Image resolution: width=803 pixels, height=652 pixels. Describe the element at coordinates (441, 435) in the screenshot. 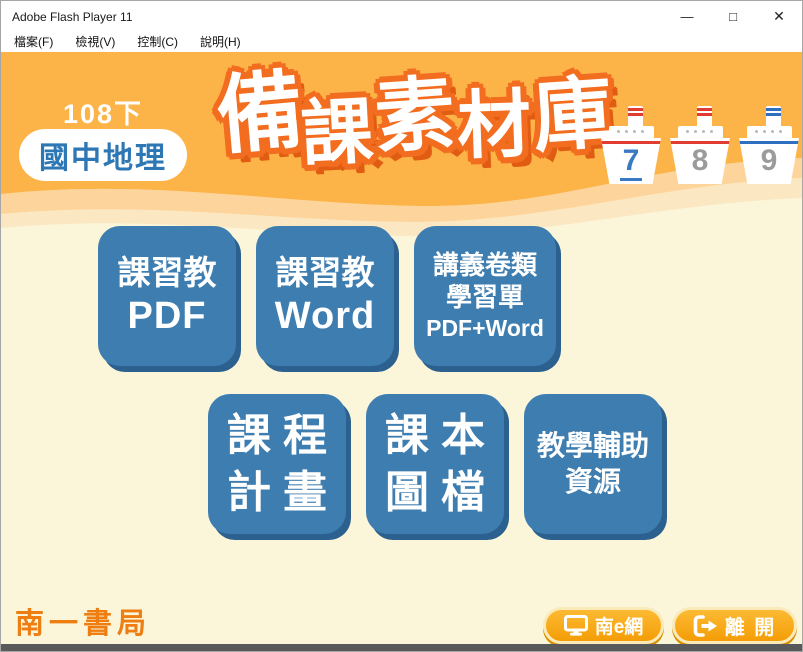

I see `button-label-line: 課本` at that location.